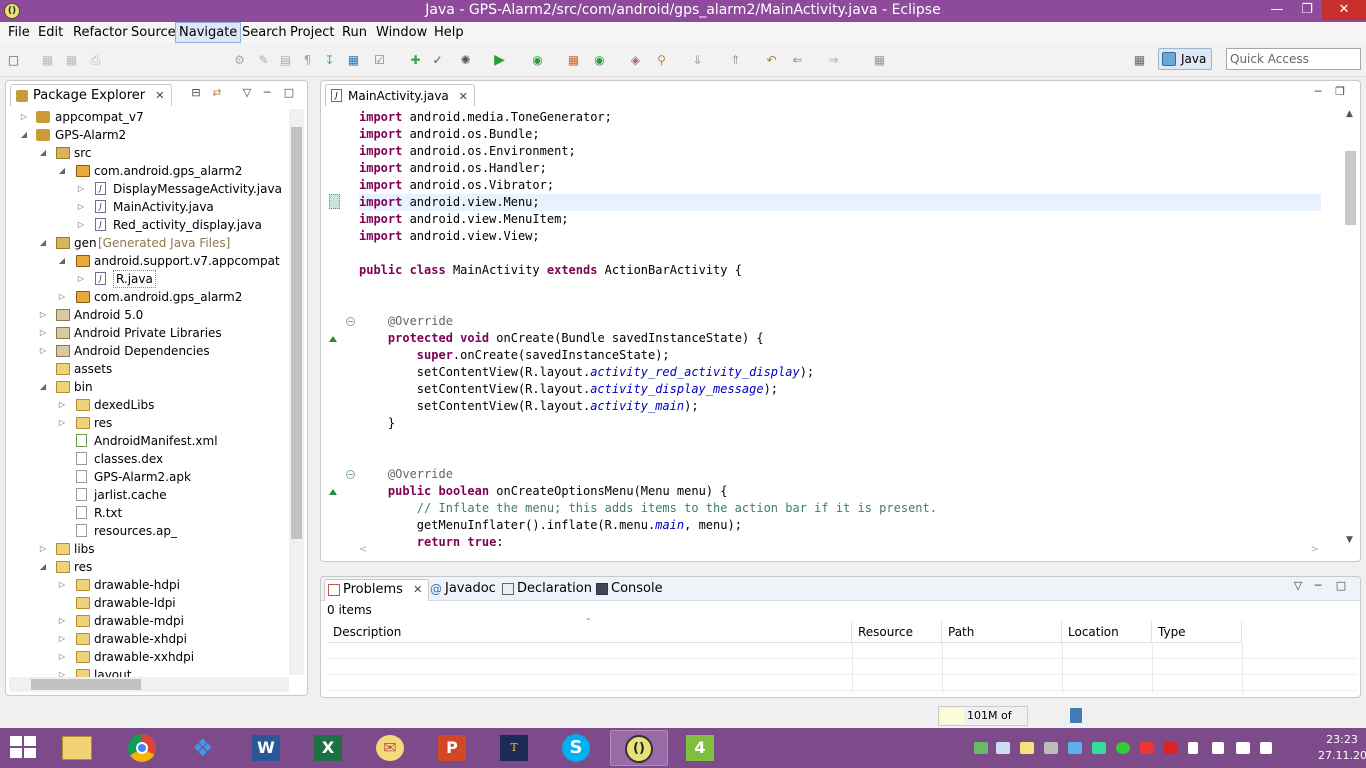 The image size is (1366, 768). Describe the element at coordinates (1307, 10) in the screenshot. I see `maximize-button: ❐` at that location.